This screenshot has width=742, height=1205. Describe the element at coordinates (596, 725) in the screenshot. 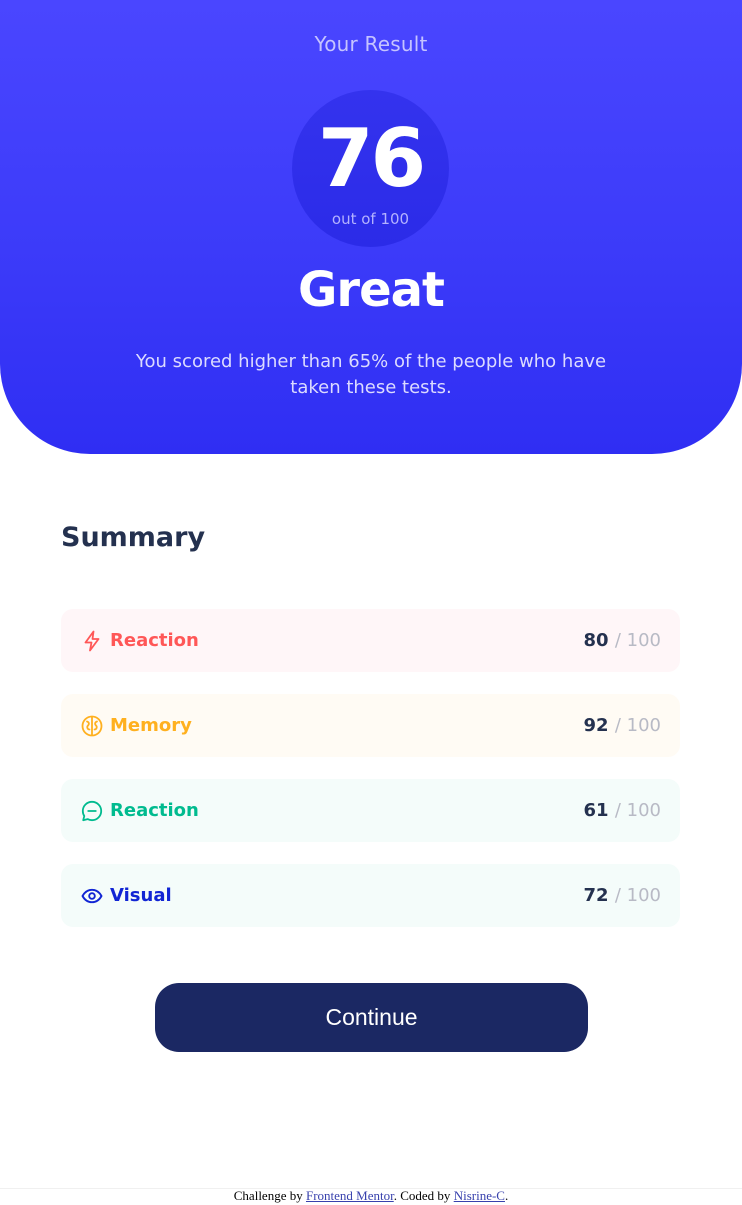

I see `score-value: 92` at that location.